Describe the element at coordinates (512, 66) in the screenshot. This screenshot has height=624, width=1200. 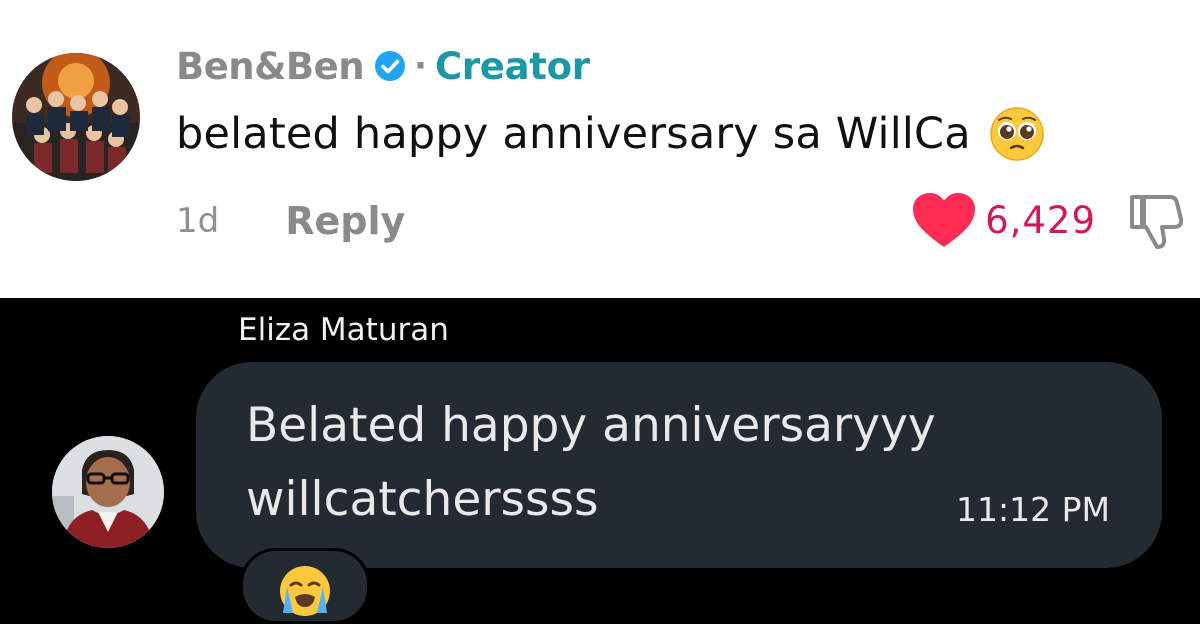
I see `creator-badge: Creator` at that location.